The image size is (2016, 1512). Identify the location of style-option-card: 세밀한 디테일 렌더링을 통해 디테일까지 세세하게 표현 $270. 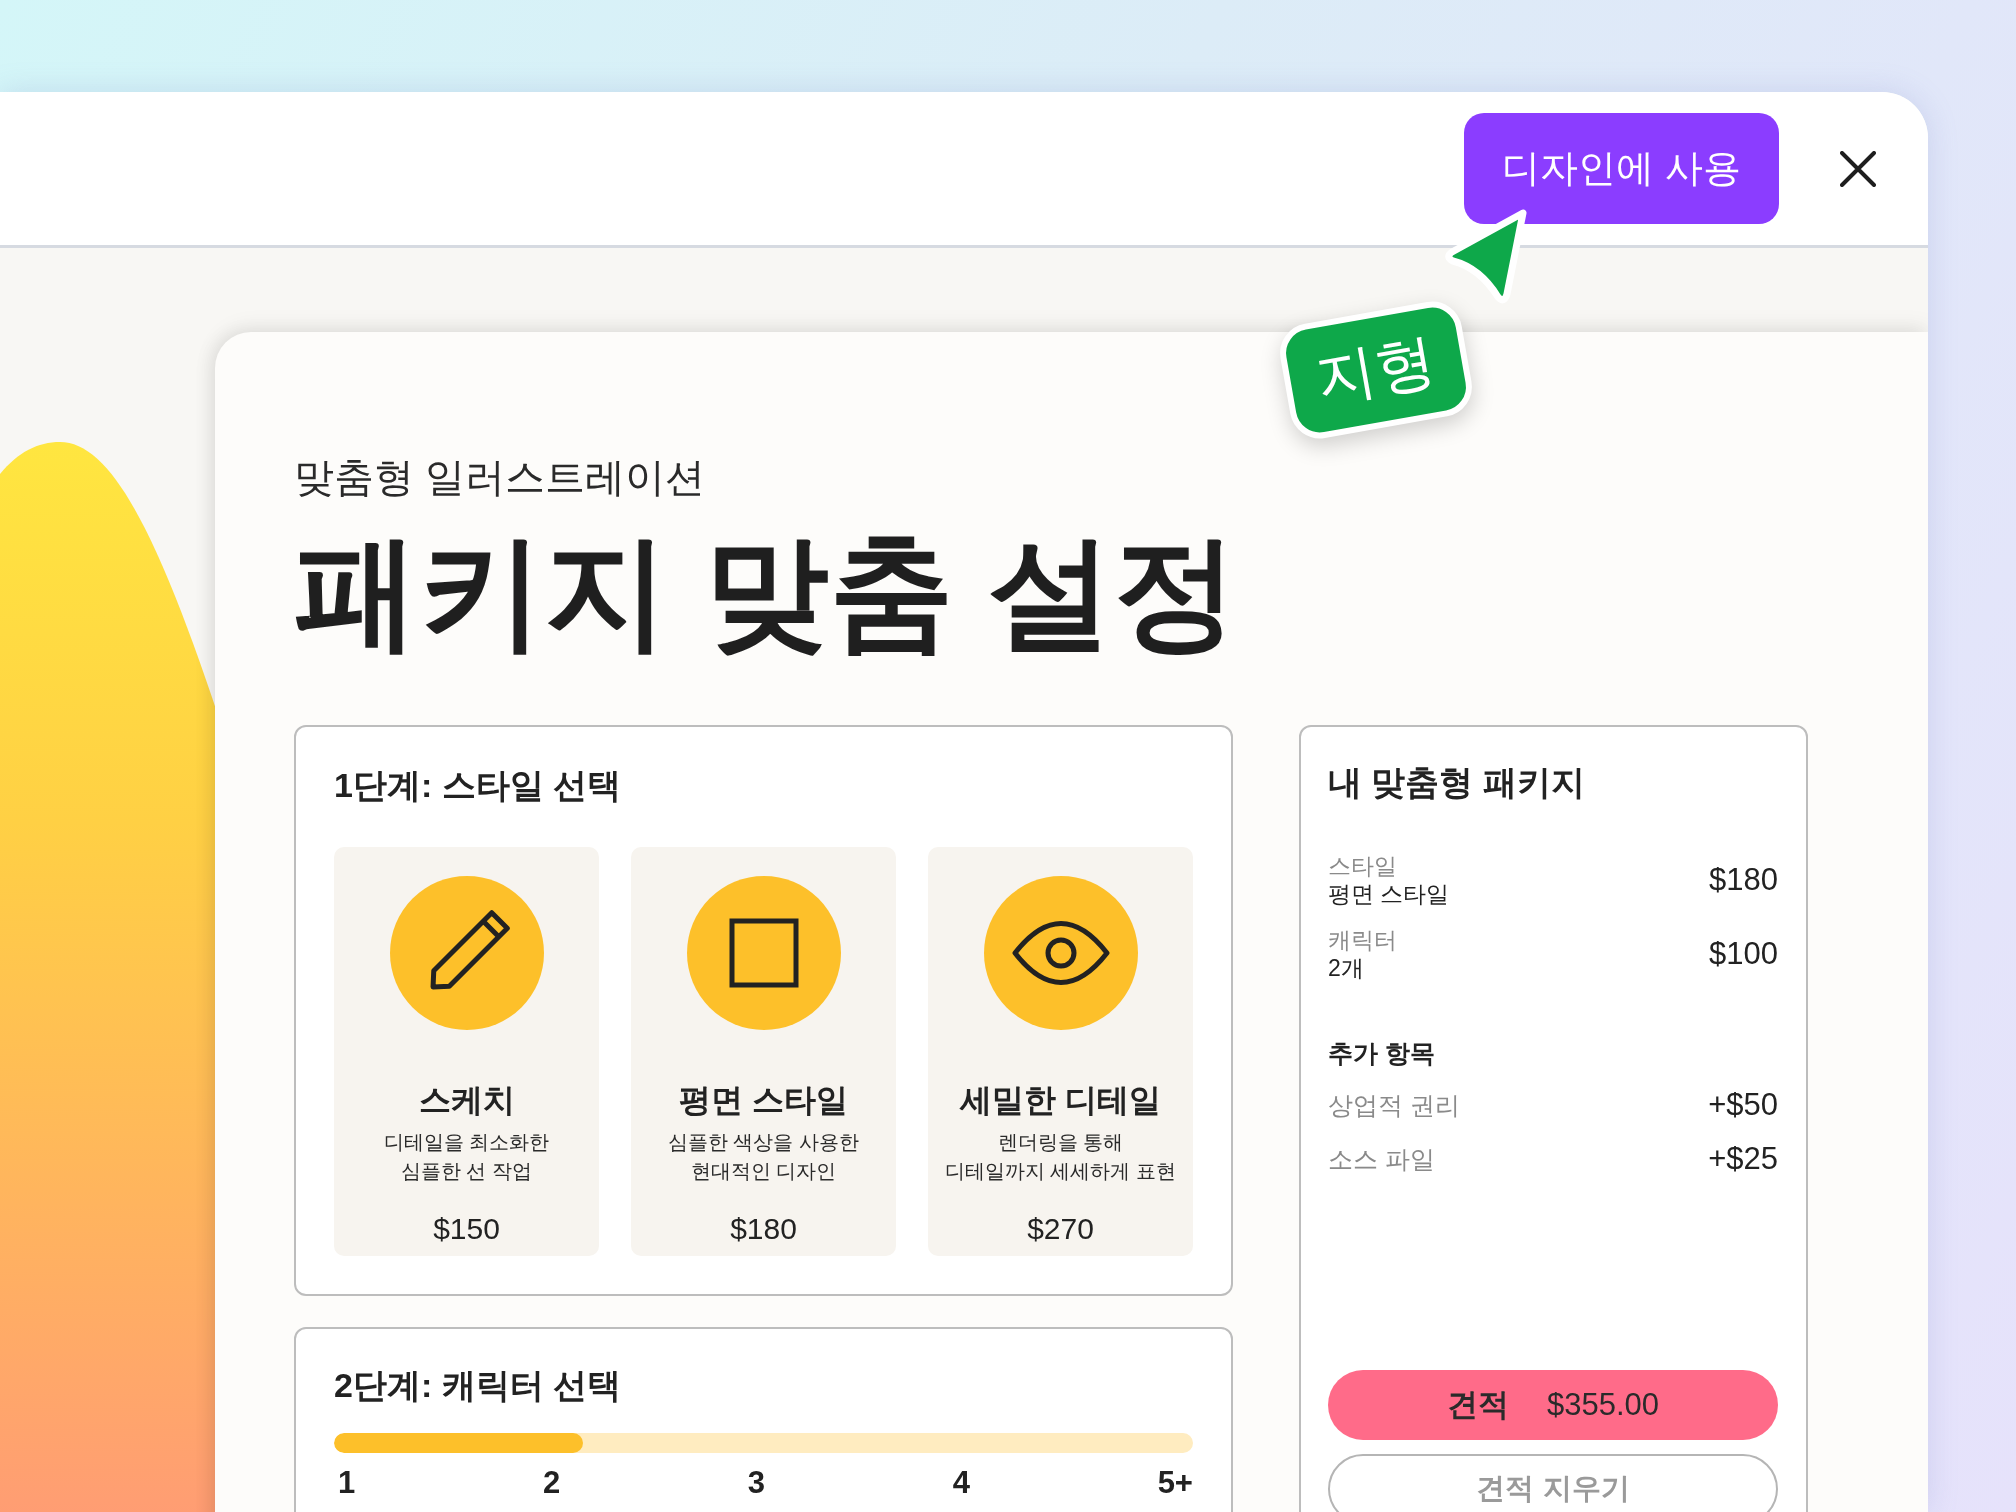
(1060, 1051).